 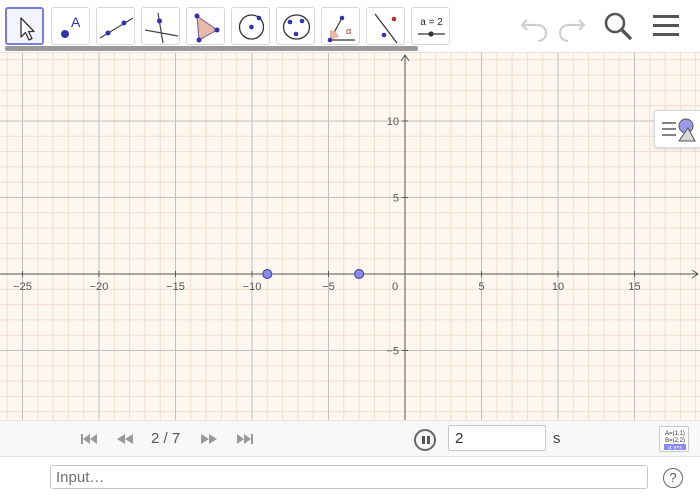 What do you see at coordinates (392, 352) in the screenshot?
I see `y-tick-label: −5` at bounding box center [392, 352].